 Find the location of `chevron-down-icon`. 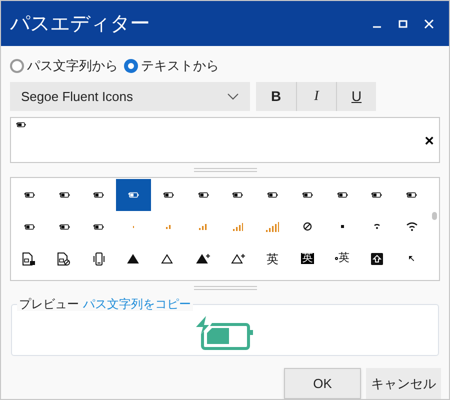

chevron-down-icon is located at coordinates (233, 96).